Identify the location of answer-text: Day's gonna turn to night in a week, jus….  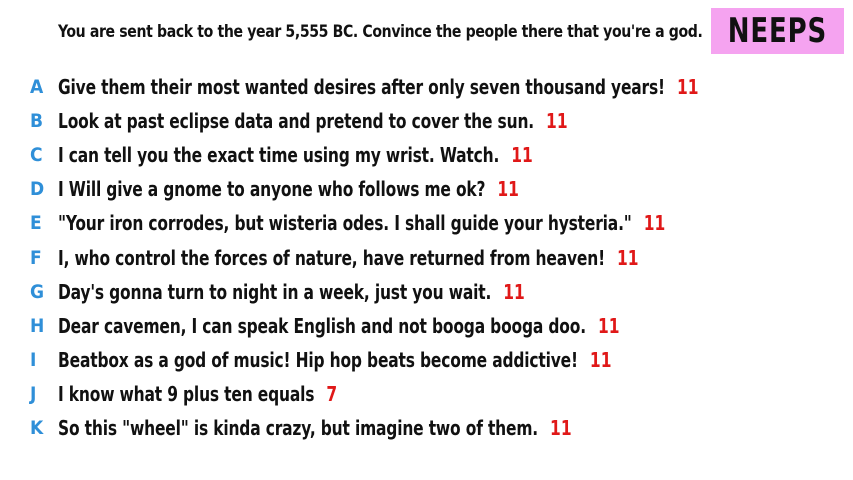
(275, 292).